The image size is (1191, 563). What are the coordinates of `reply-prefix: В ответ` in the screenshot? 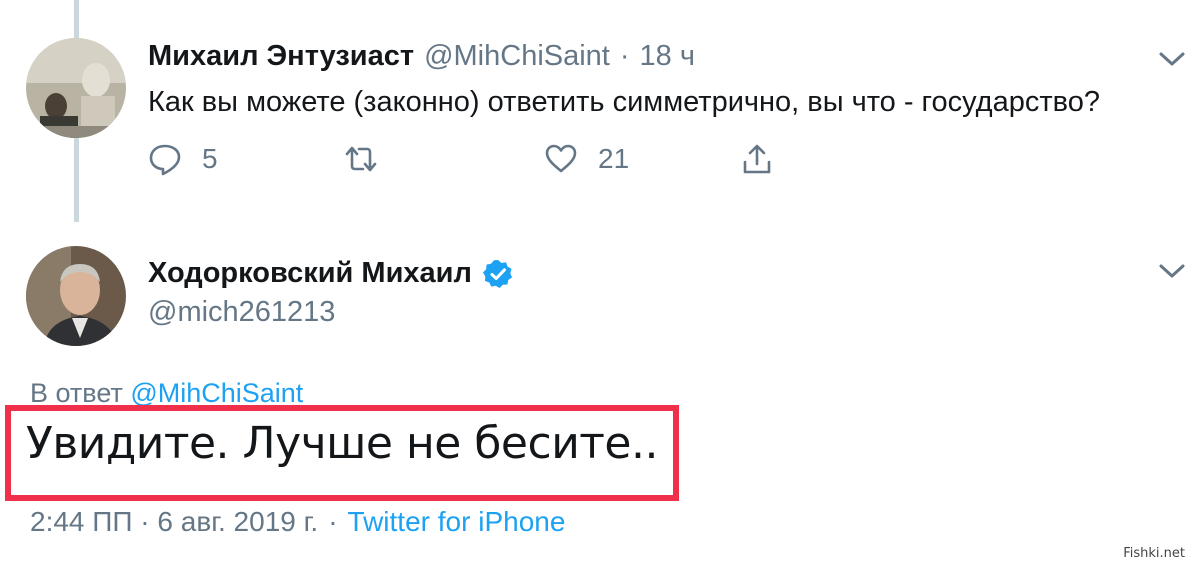 It's located at (76, 393).